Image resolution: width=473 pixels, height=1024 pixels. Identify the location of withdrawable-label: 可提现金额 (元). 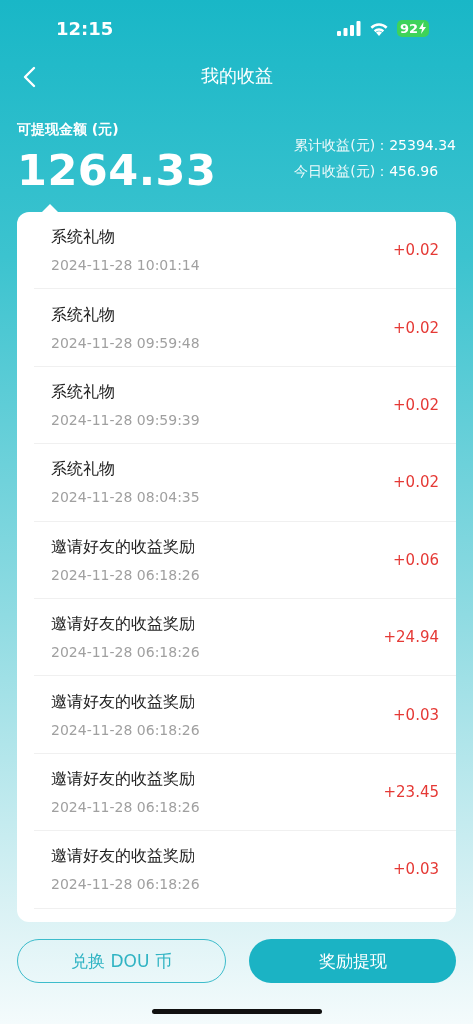
(68, 130).